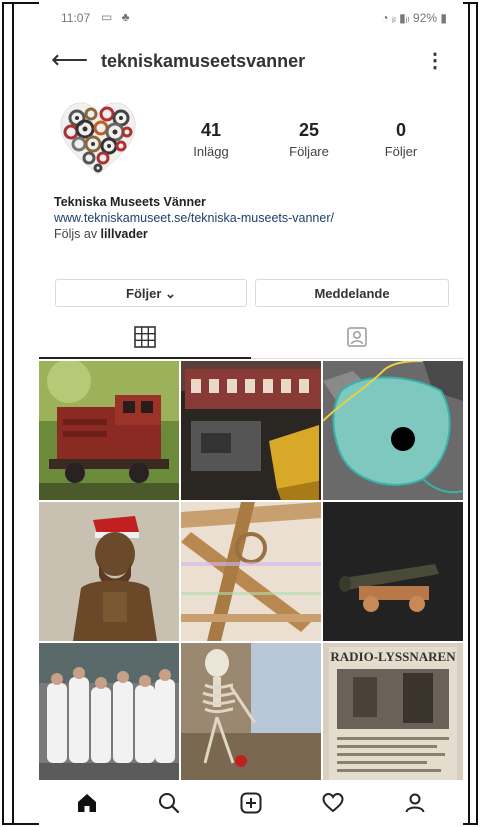  I want to click on home-icon, so click(87, 803).